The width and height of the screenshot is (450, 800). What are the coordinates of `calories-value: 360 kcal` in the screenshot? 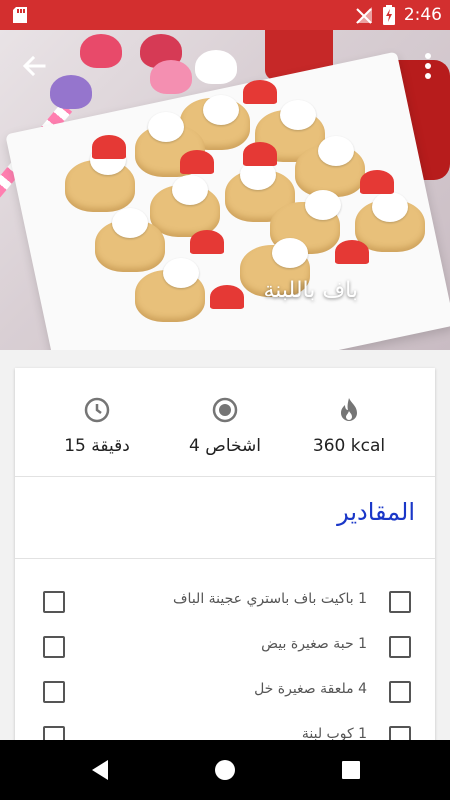 It's located at (349, 446).